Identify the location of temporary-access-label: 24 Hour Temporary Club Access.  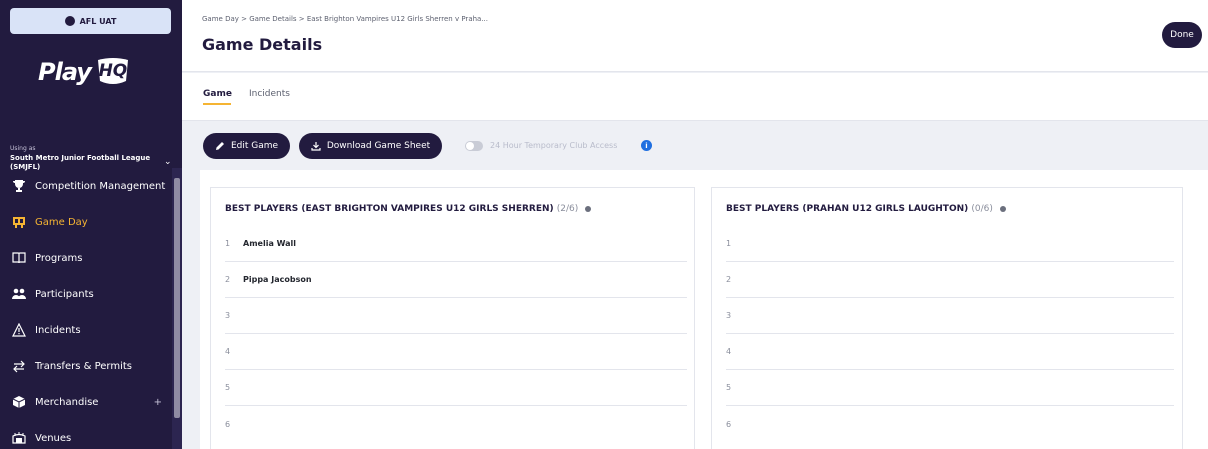
(554, 145).